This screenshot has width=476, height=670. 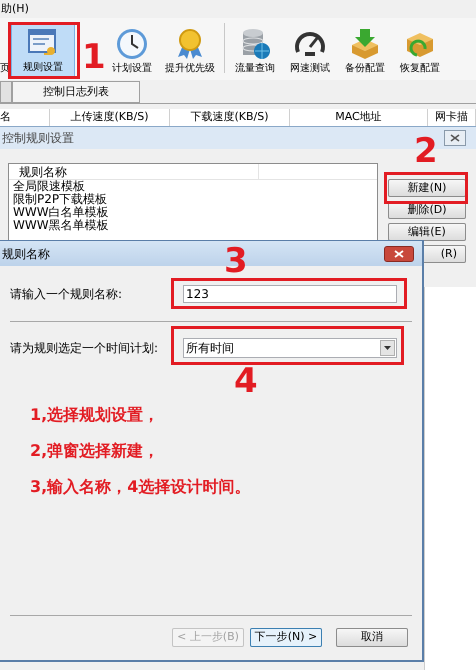 I want to click on highlight-frame, so click(x=44, y=50).